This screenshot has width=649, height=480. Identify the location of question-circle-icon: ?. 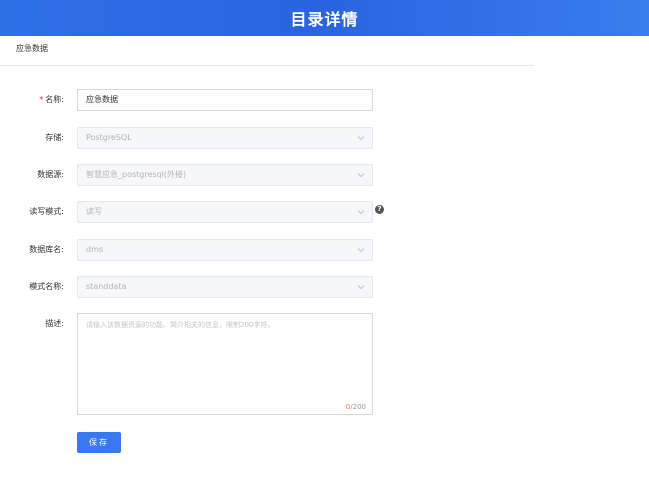
(379, 209).